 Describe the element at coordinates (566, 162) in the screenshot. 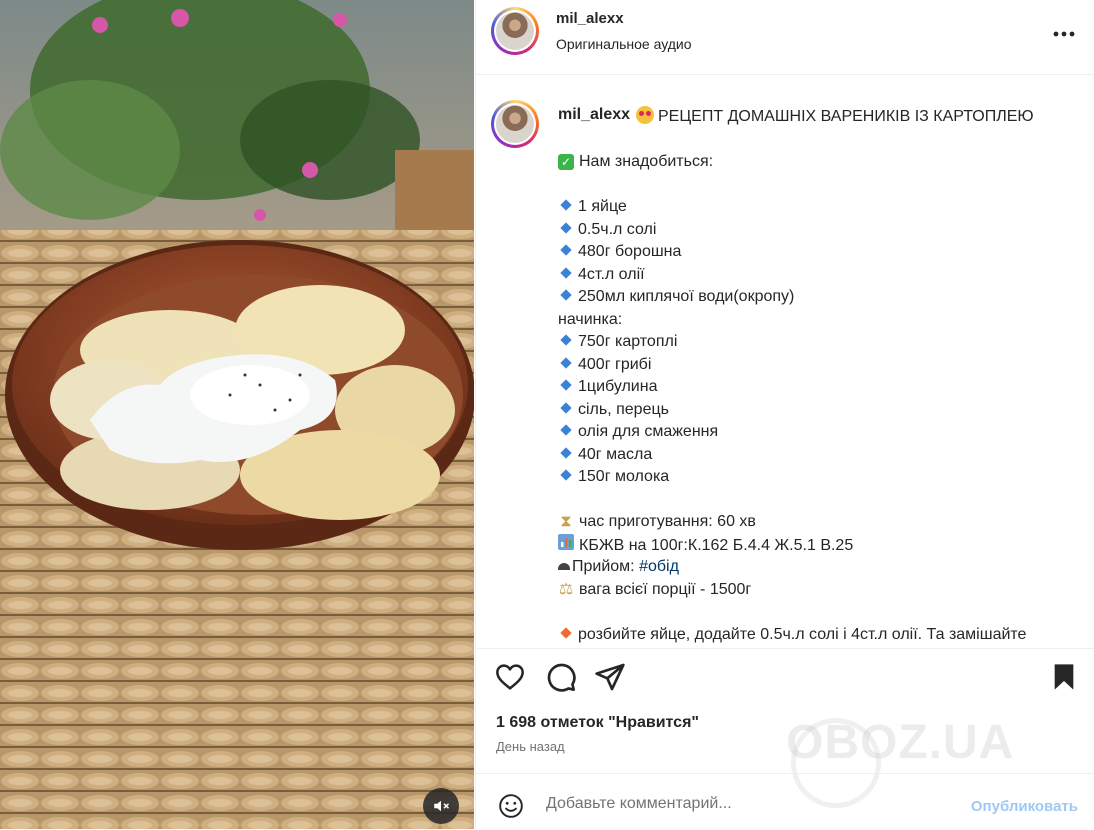

I see `check-mark-icon: ✓` at that location.